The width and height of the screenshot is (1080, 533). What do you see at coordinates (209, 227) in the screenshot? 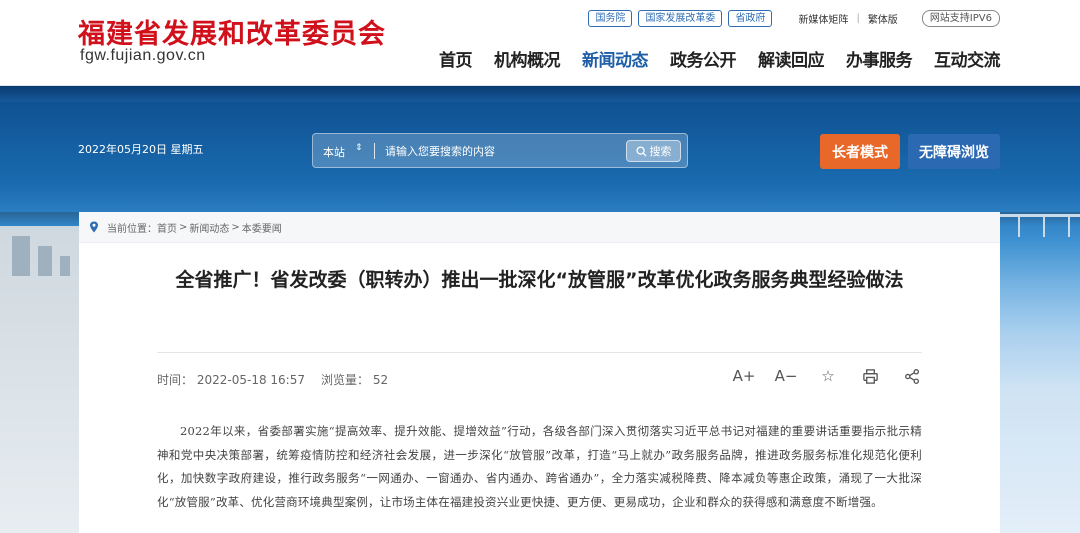
I see `breadcrumb-news: 新闻动态` at bounding box center [209, 227].